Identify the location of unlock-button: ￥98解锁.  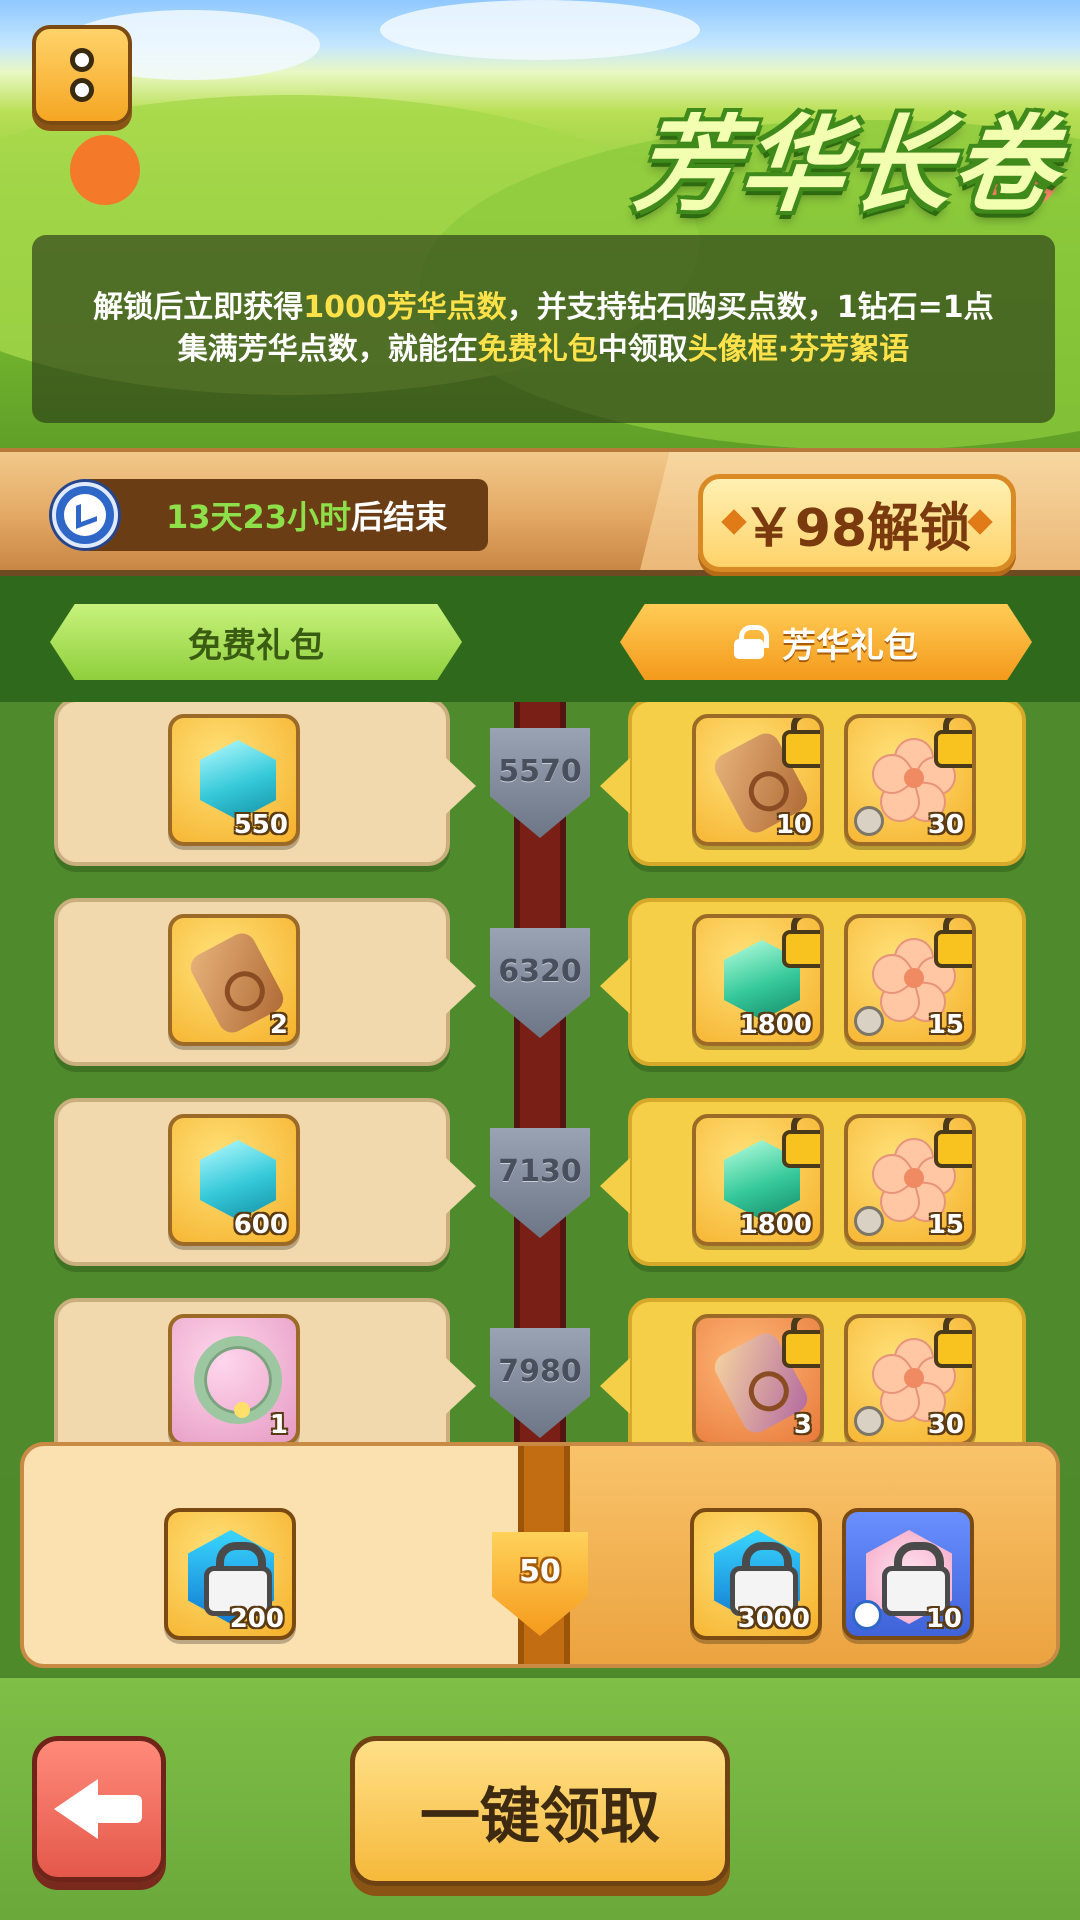
(857, 523).